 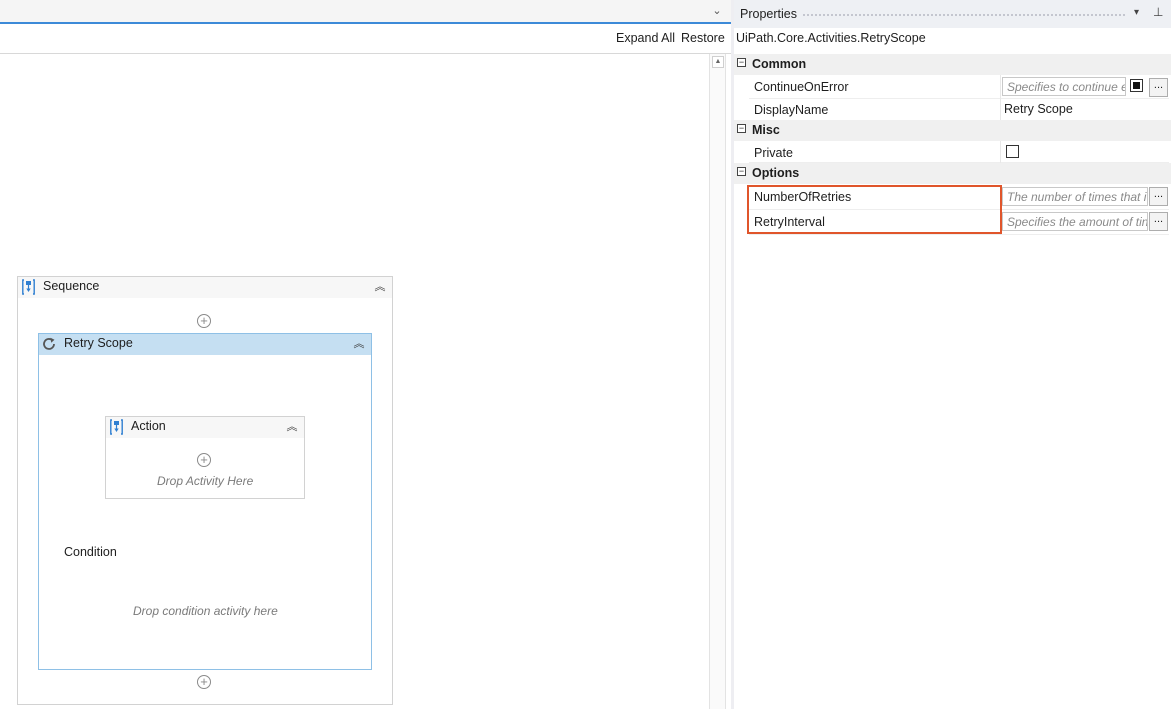 I want to click on action-drop-hint: Drop Activity Here, so click(x=205, y=481).